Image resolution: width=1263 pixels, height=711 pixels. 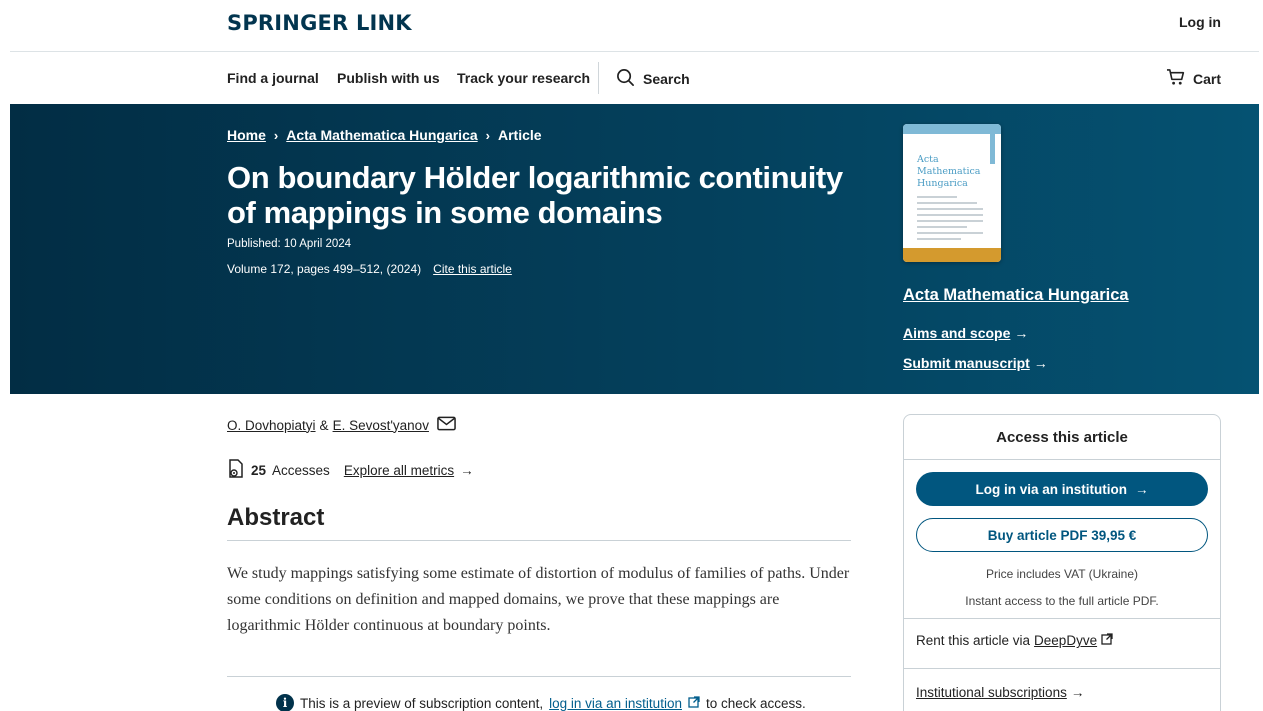 What do you see at coordinates (957, 333) in the screenshot?
I see `aims-scope-label: Aims and scope` at bounding box center [957, 333].